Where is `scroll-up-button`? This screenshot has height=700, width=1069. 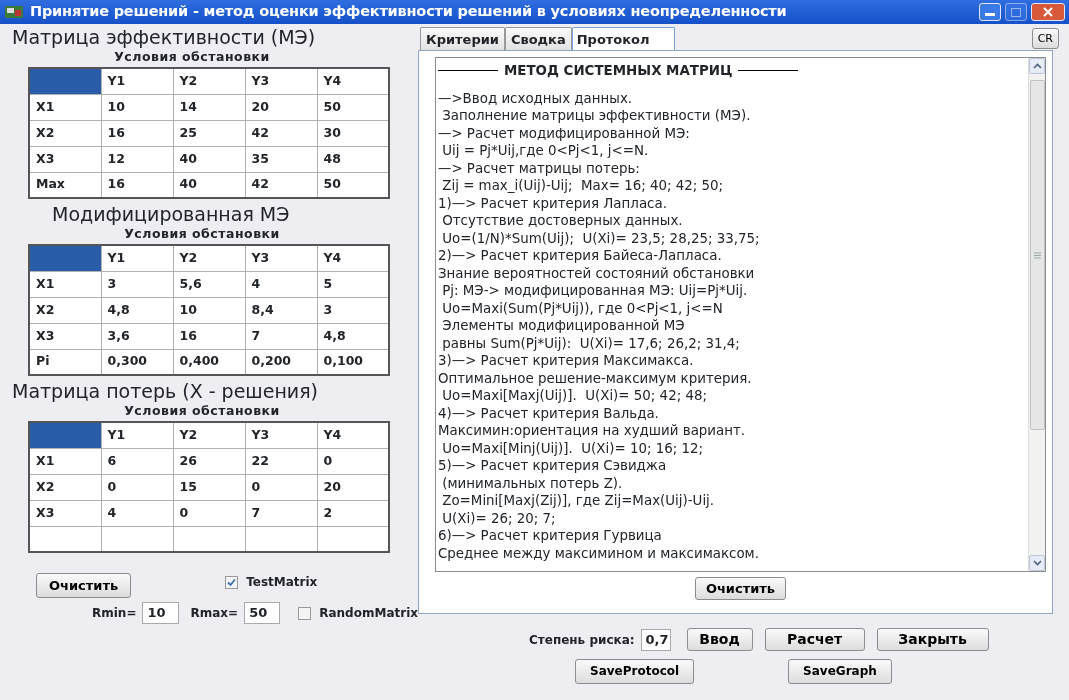
scroll-up-button is located at coordinates (1037, 66).